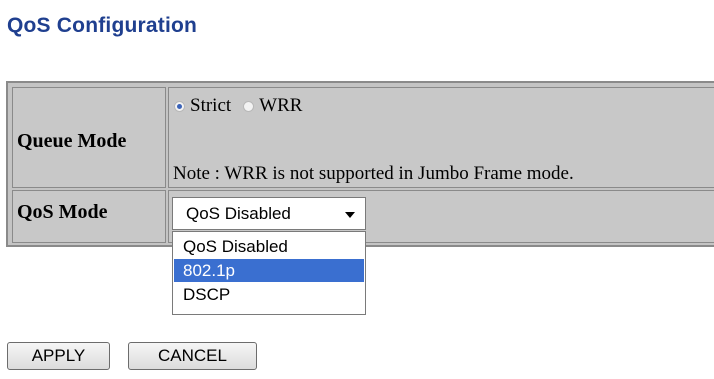 This screenshot has height=379, width=714. I want to click on dropdown-option-8021p: 802.1p, so click(269, 270).